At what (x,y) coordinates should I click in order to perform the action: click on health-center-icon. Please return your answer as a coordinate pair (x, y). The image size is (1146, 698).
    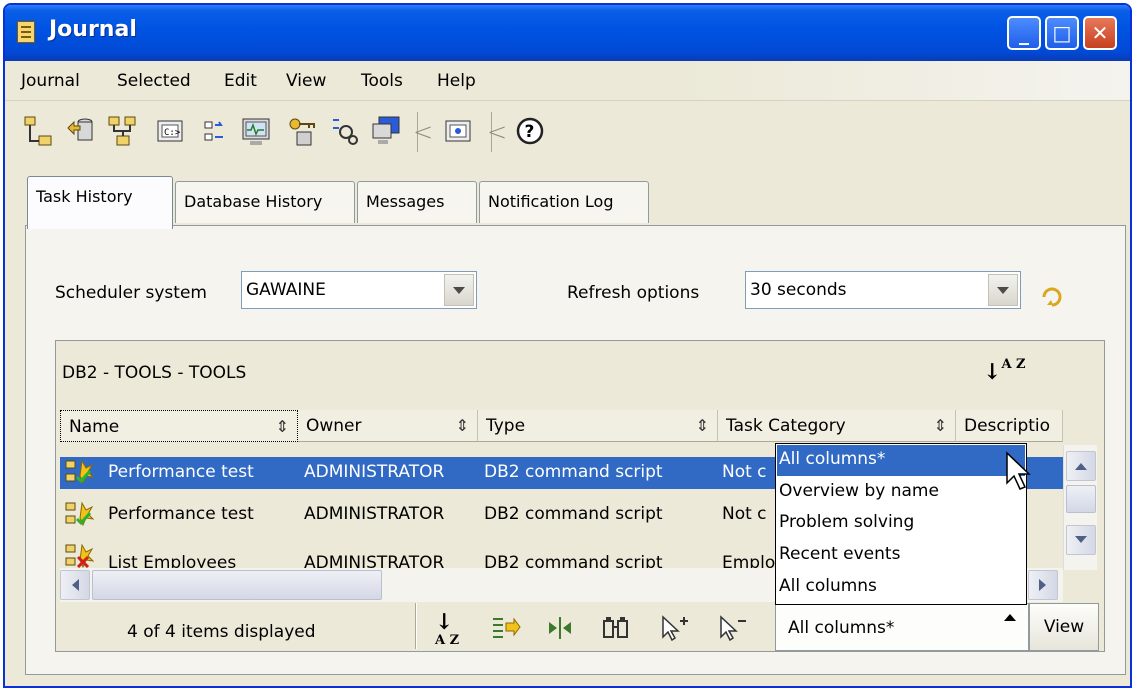
    Looking at the image, I should click on (256, 131).